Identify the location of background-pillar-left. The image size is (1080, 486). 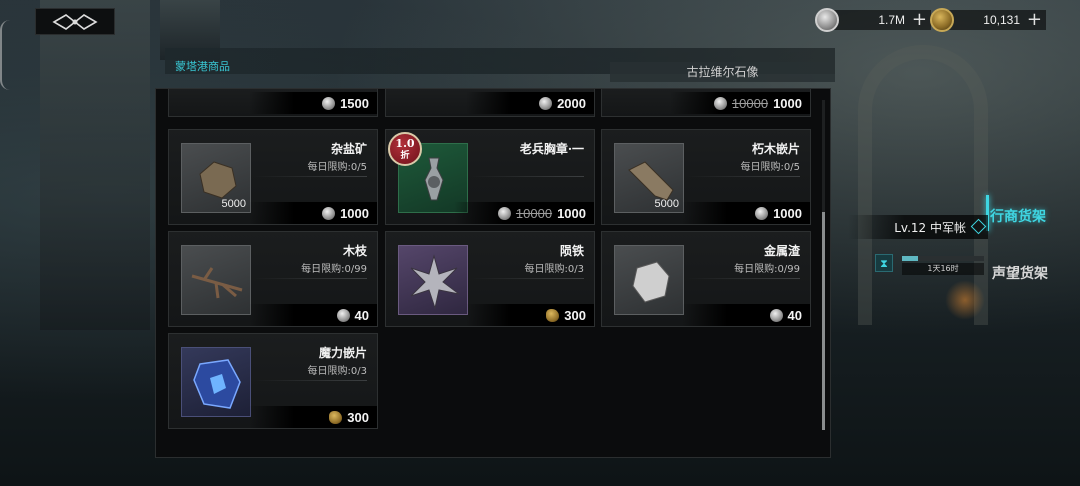
(95, 165).